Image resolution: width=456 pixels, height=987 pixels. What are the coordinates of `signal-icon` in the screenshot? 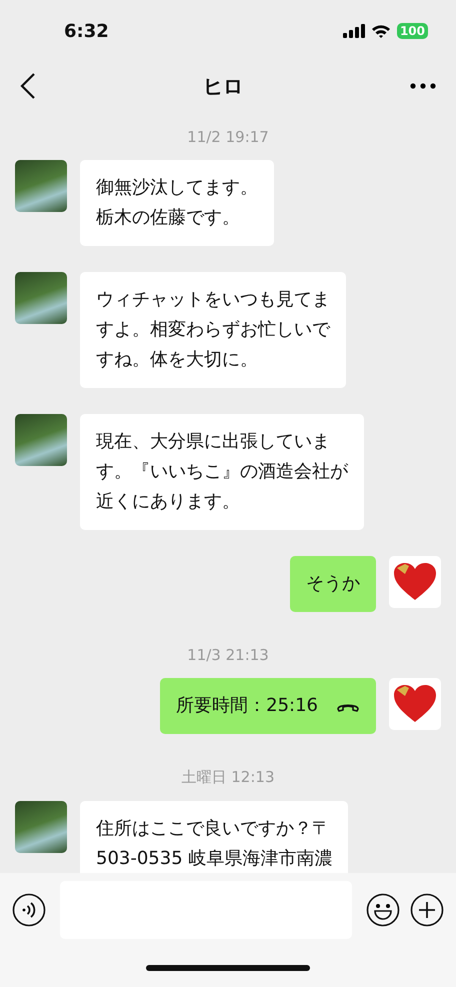 It's located at (353, 31).